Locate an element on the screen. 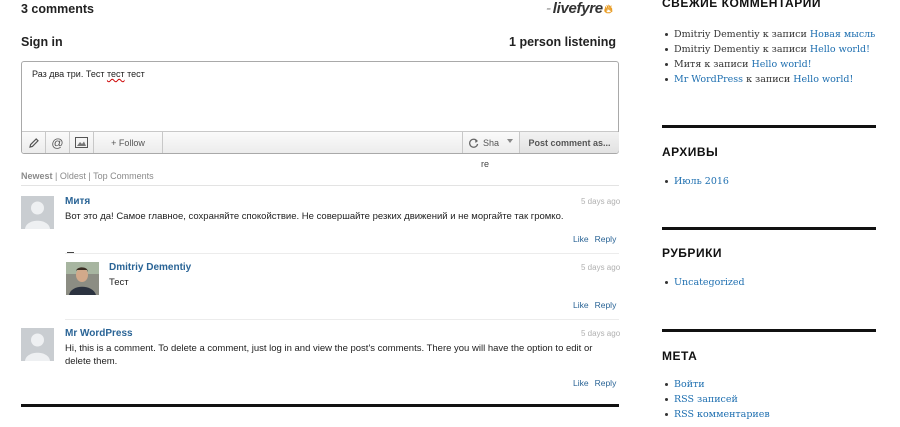  section-divider is located at coordinates (320, 405).